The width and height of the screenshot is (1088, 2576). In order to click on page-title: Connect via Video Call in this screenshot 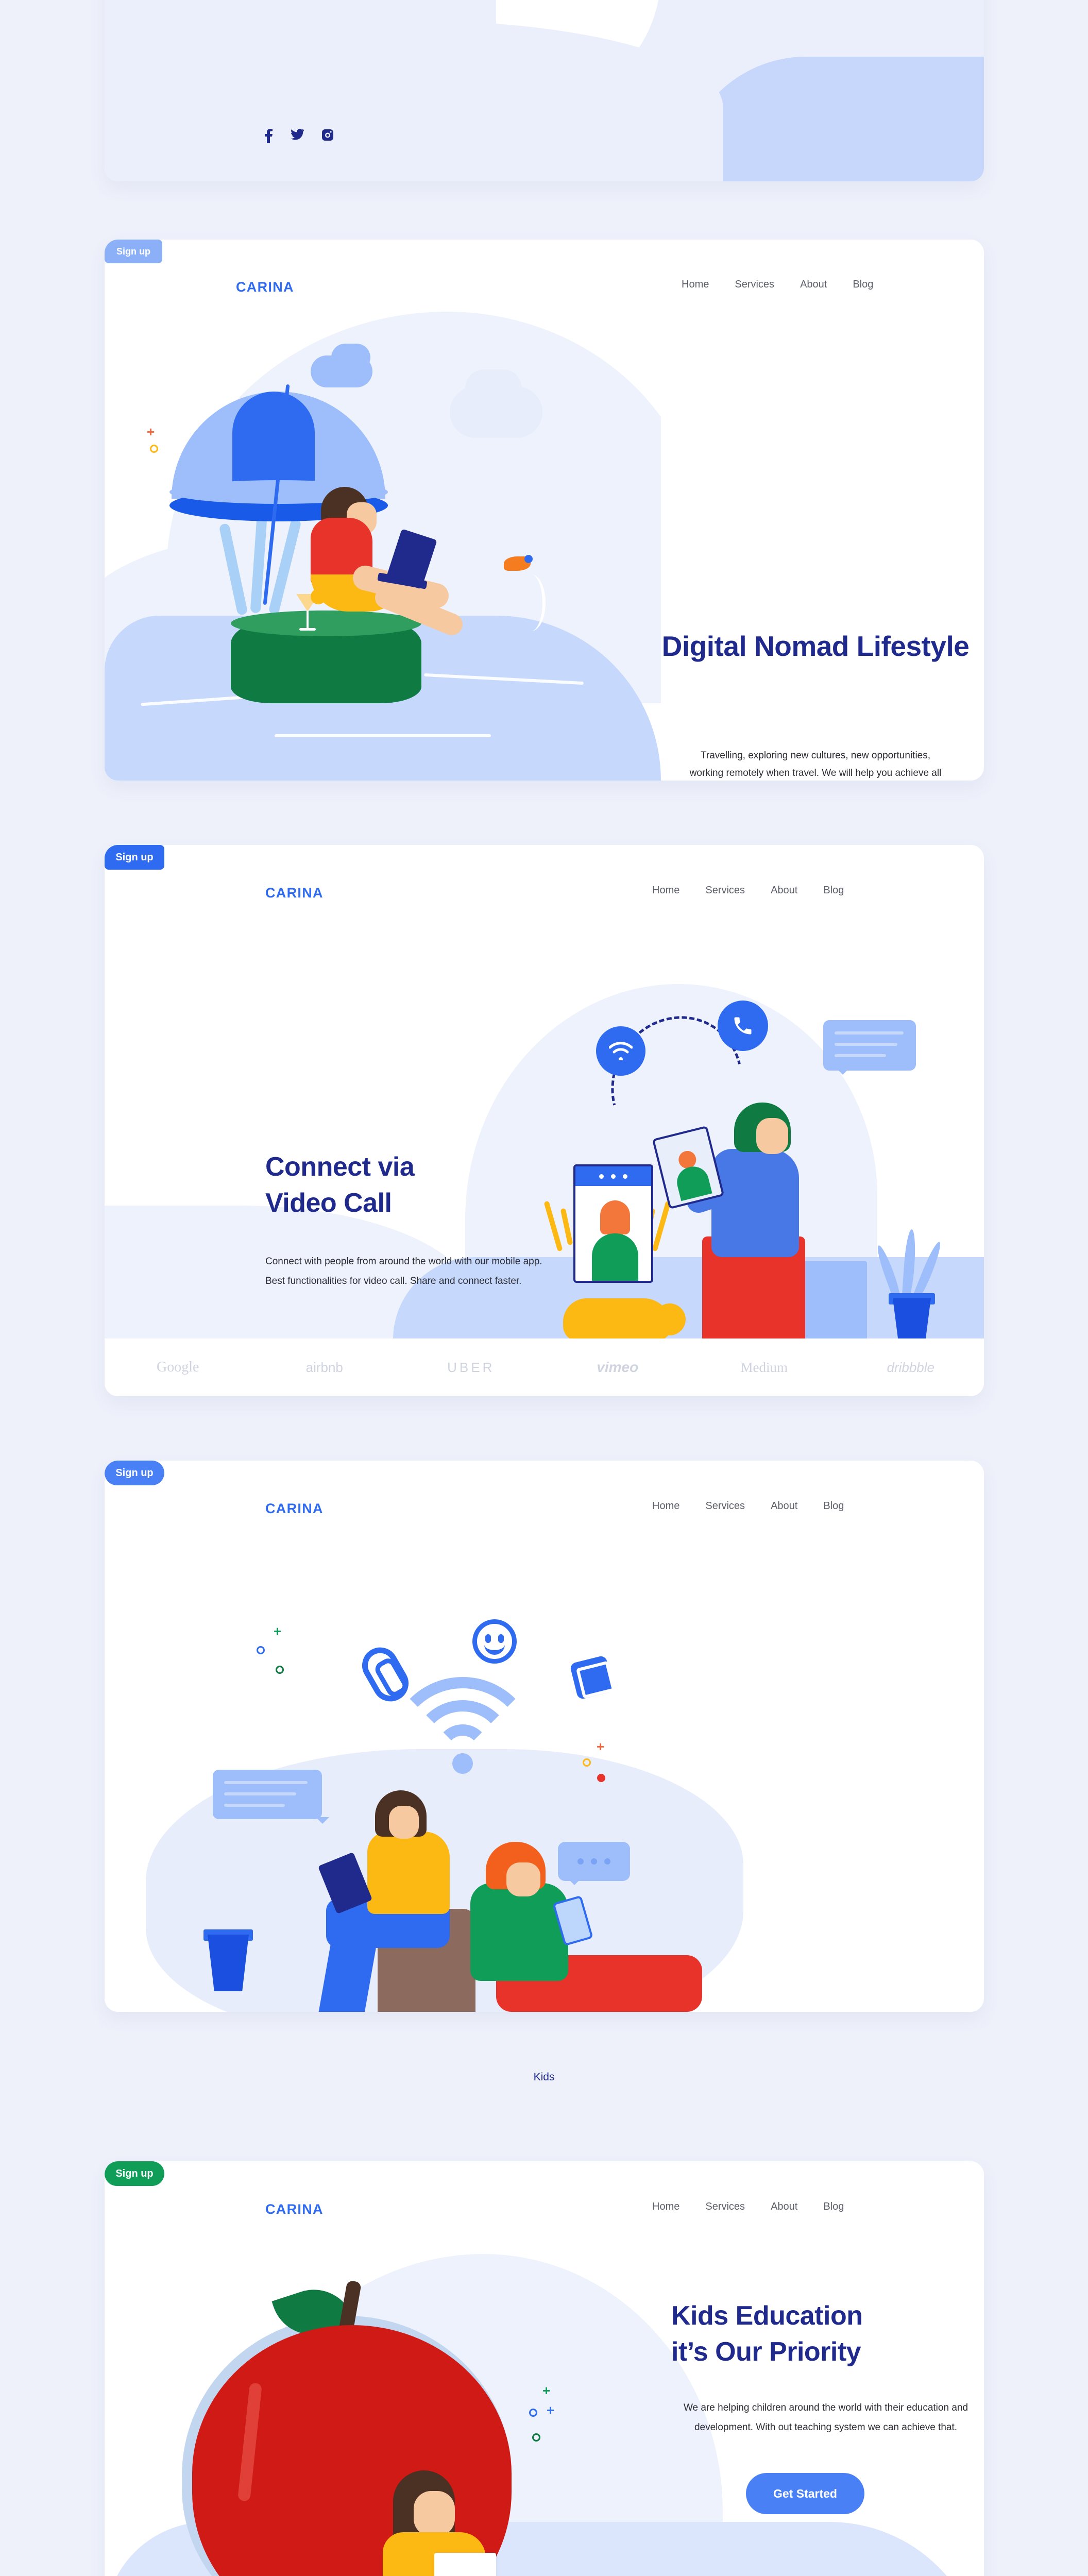, I will do `click(425, 1185)`.